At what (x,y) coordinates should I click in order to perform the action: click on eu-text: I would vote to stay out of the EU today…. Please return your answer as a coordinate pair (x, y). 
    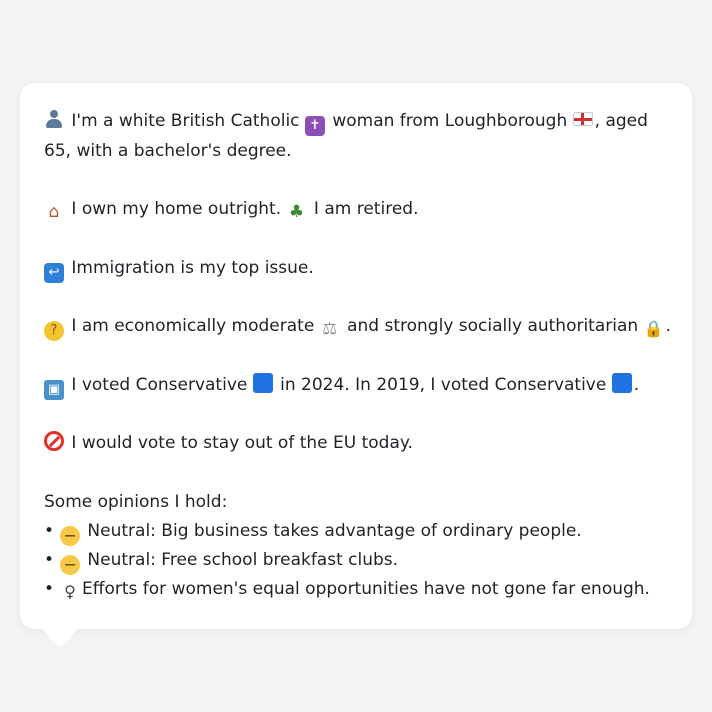
    Looking at the image, I should click on (239, 443).